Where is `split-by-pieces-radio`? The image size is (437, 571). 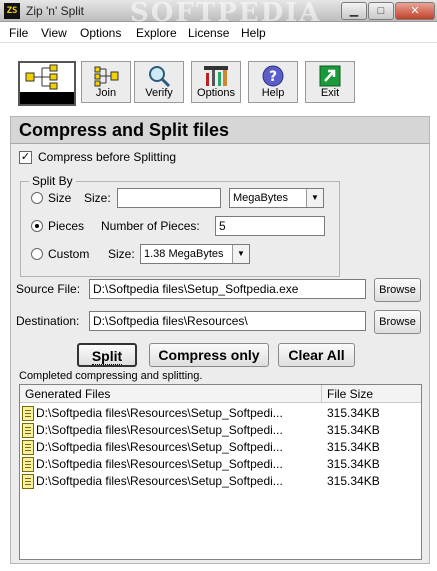
split-by-pieces-radio is located at coordinates (37, 226).